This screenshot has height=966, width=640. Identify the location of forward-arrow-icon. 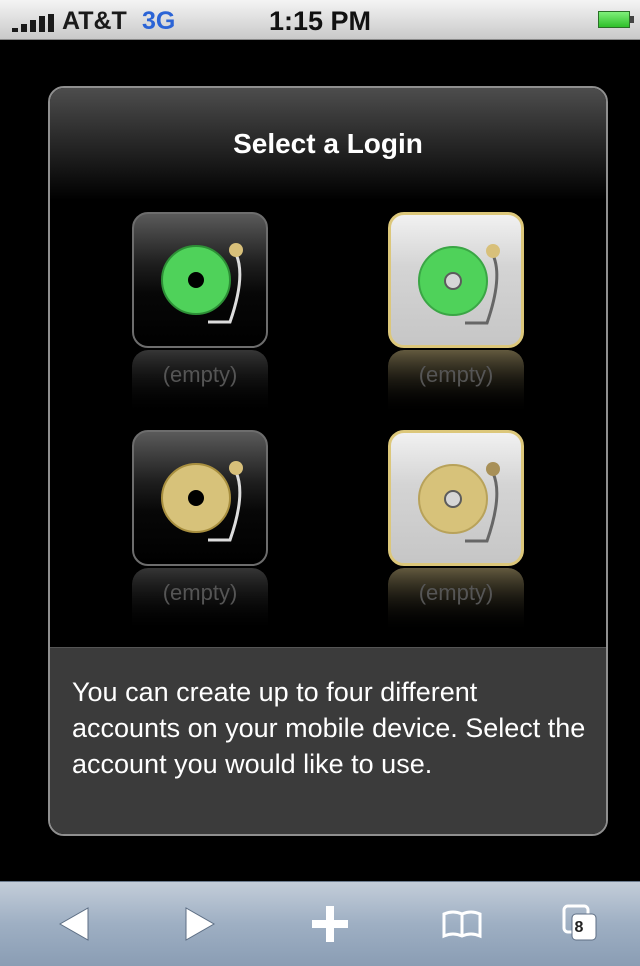
(200, 924).